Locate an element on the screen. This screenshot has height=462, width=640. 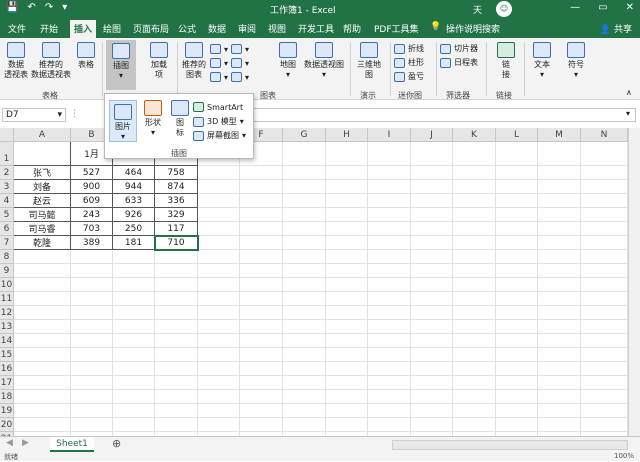
sheet-nav-left-icon: ◀ is located at coordinates (9, 443).